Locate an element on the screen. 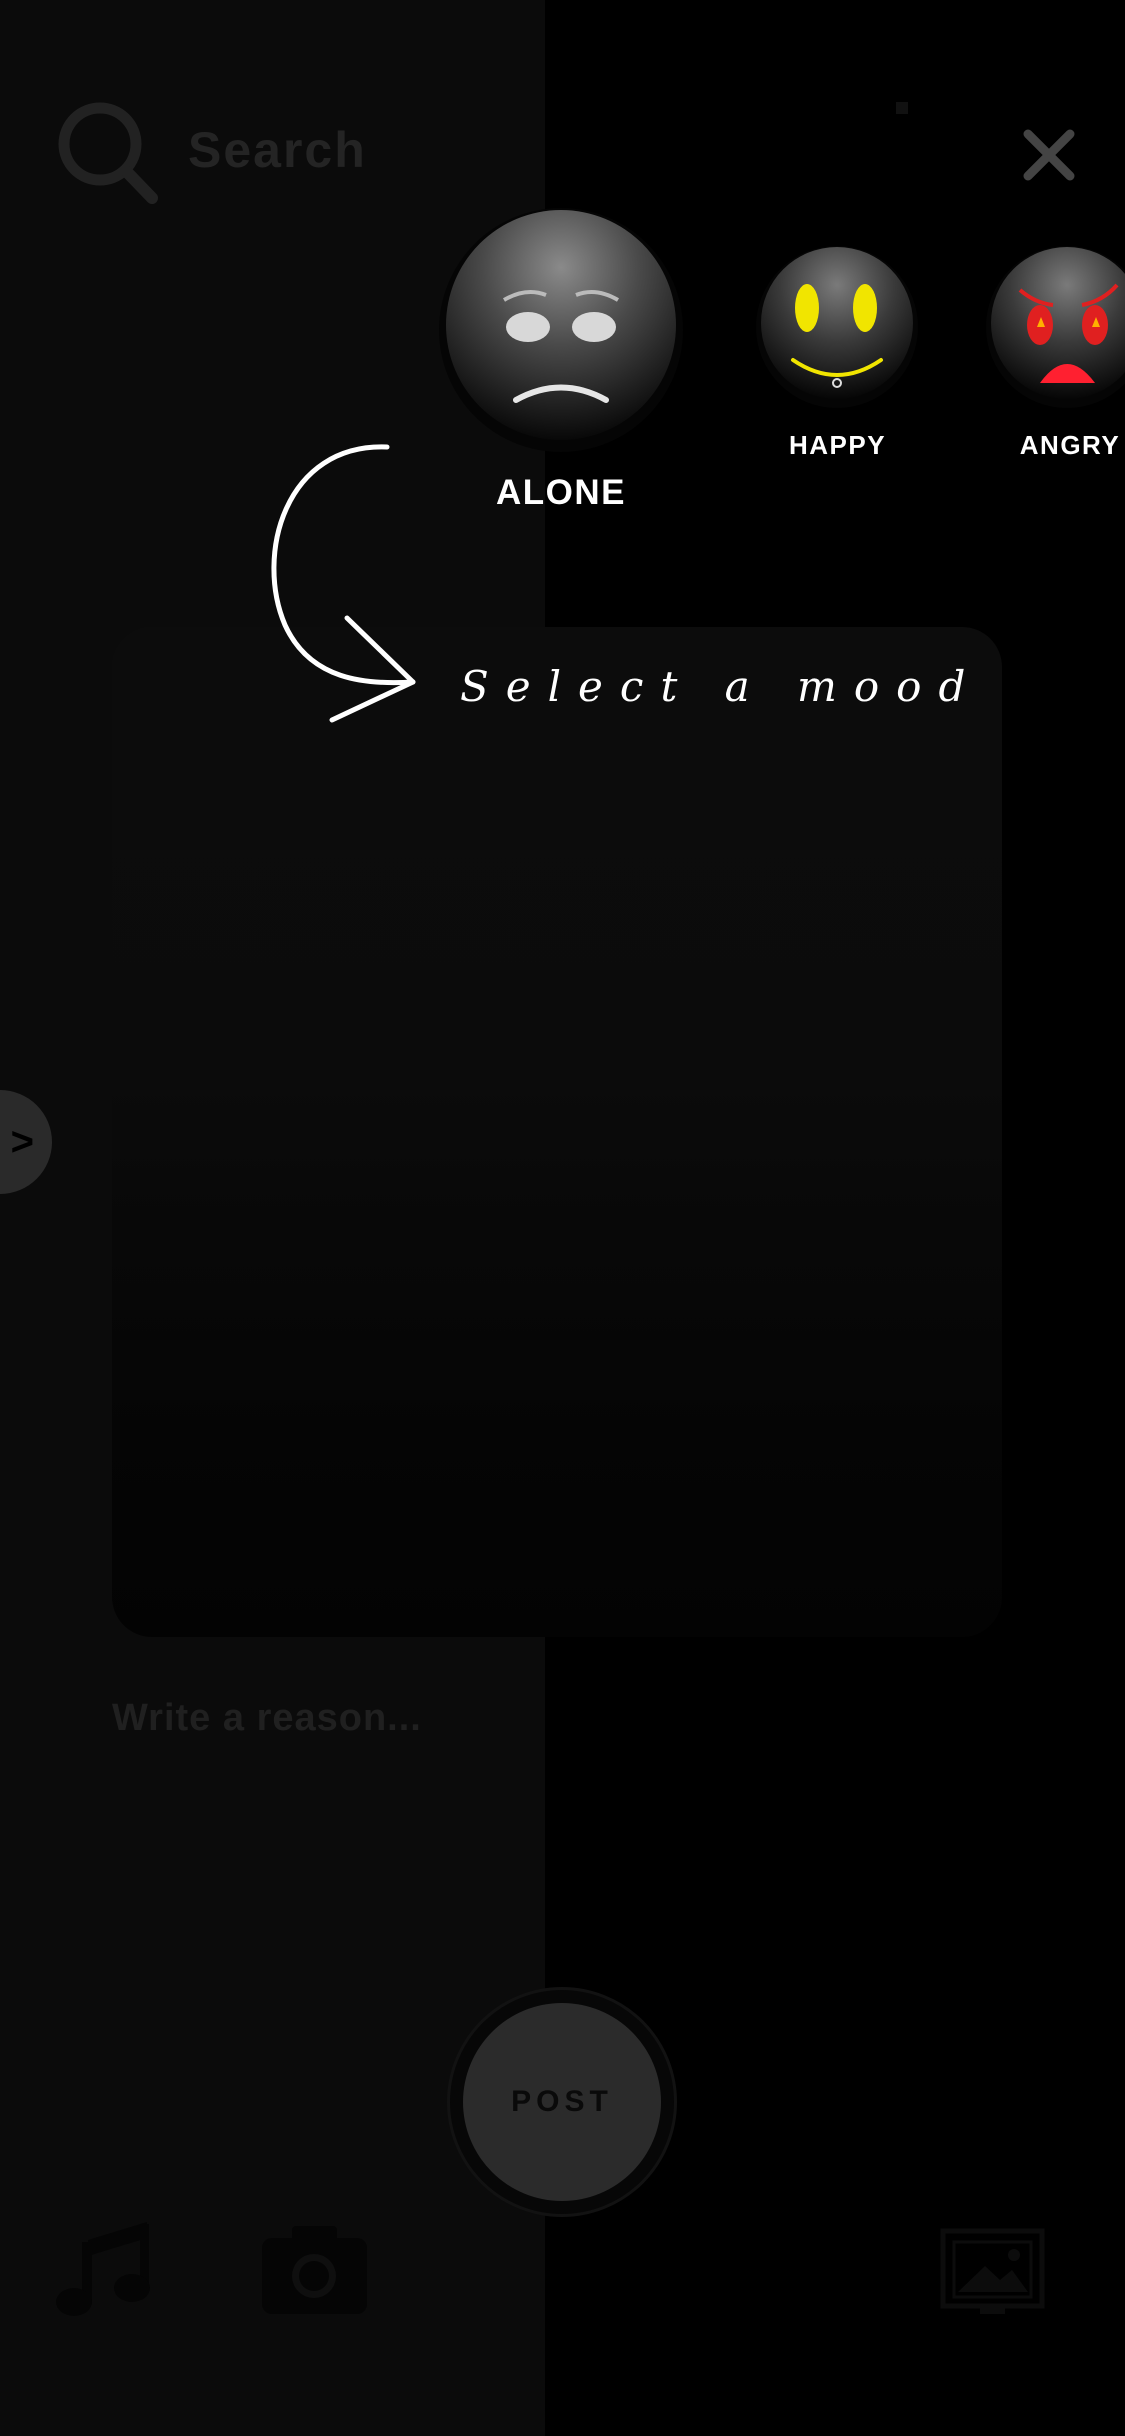 The image size is (1125, 2436). post-button: POST is located at coordinates (562, 2102).